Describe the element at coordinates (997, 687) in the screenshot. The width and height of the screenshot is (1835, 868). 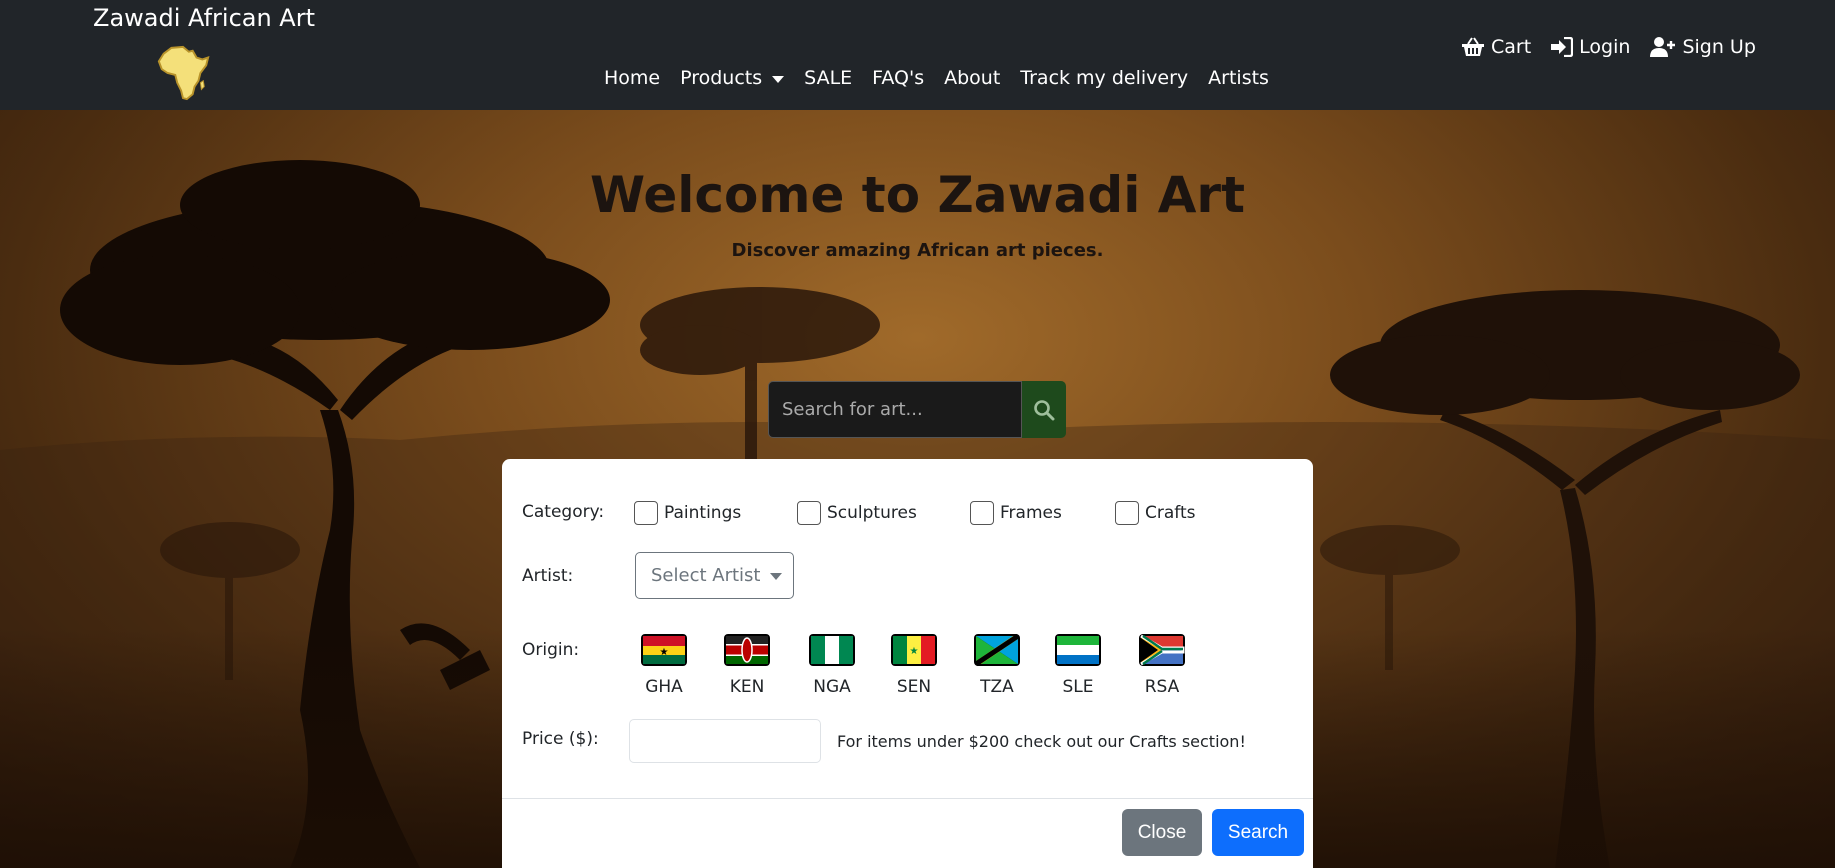
I see `origin-tza-label: TZA` at that location.